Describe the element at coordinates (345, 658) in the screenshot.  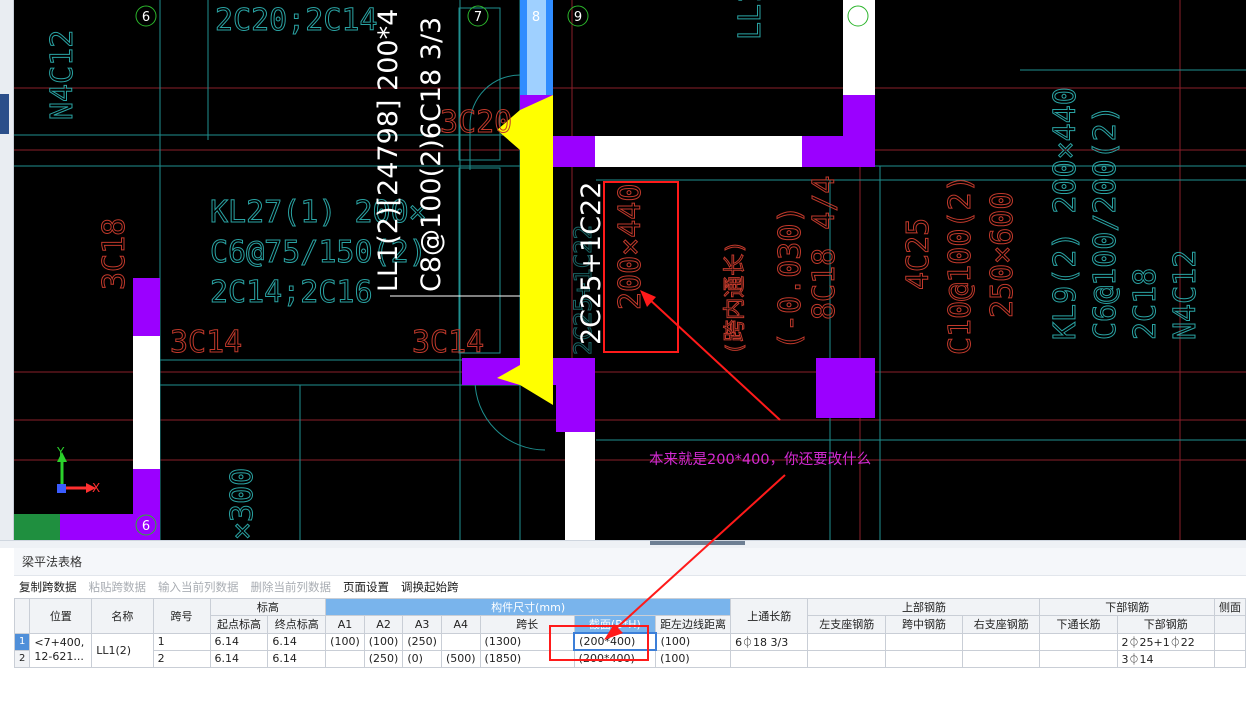
I see `cell-a1` at that location.